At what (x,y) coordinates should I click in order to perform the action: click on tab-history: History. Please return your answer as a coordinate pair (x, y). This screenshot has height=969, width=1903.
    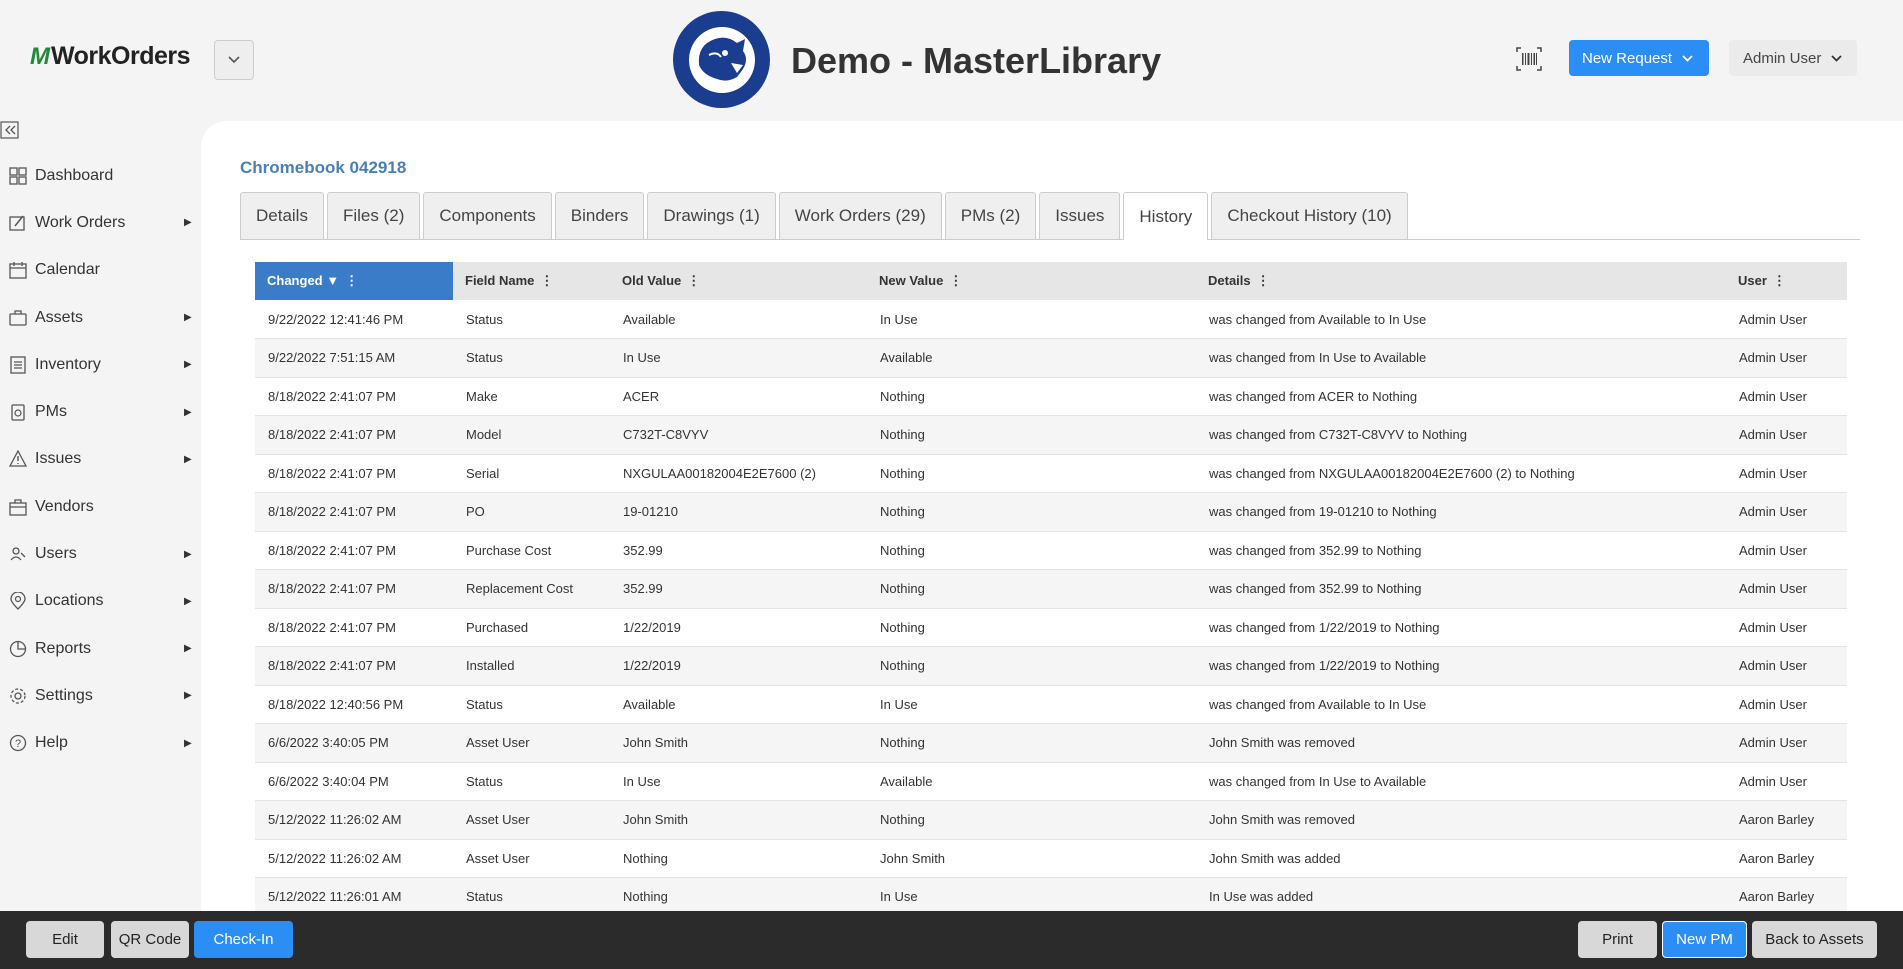
    Looking at the image, I should click on (1166, 216).